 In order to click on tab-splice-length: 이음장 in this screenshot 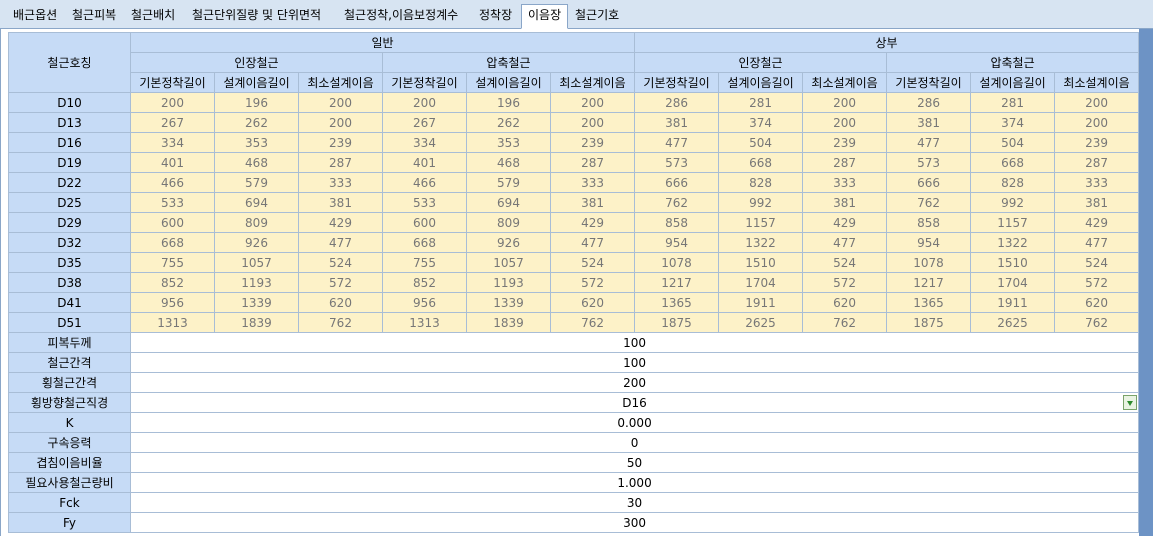, I will do `click(545, 16)`.